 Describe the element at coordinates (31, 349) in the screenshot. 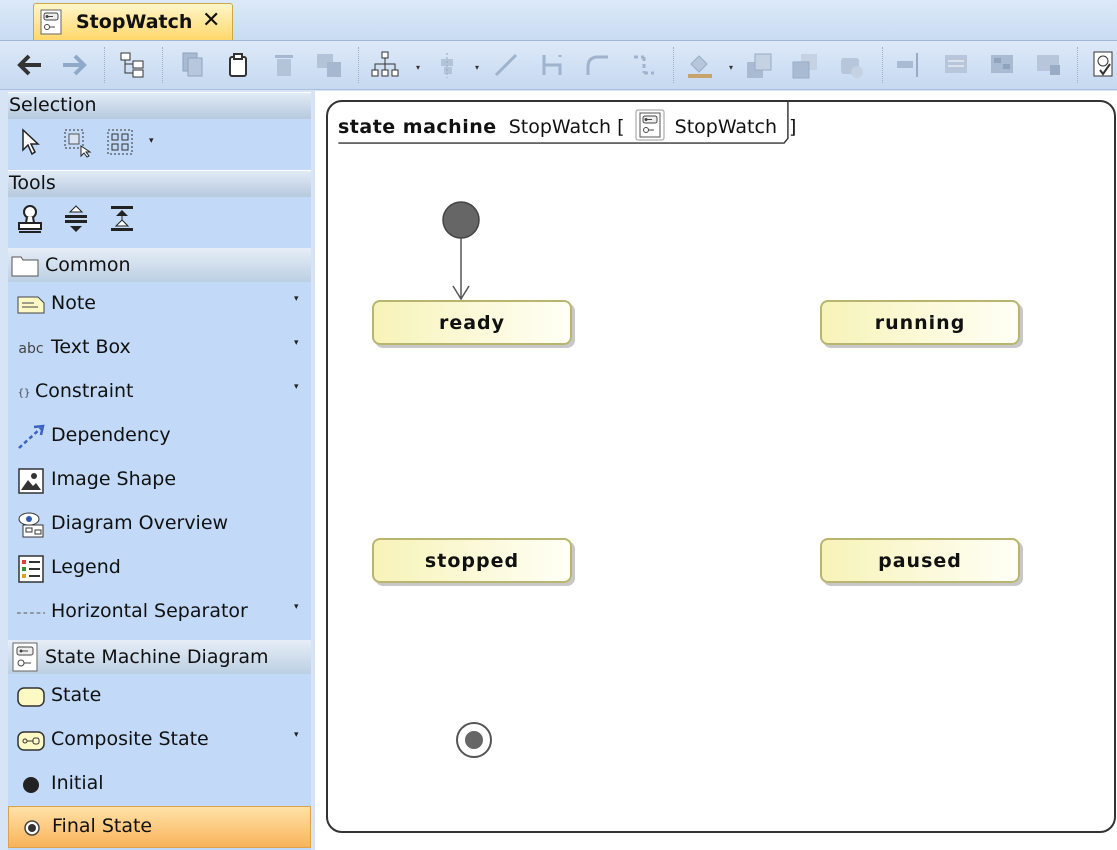

I see `text-box-icon: abc` at that location.